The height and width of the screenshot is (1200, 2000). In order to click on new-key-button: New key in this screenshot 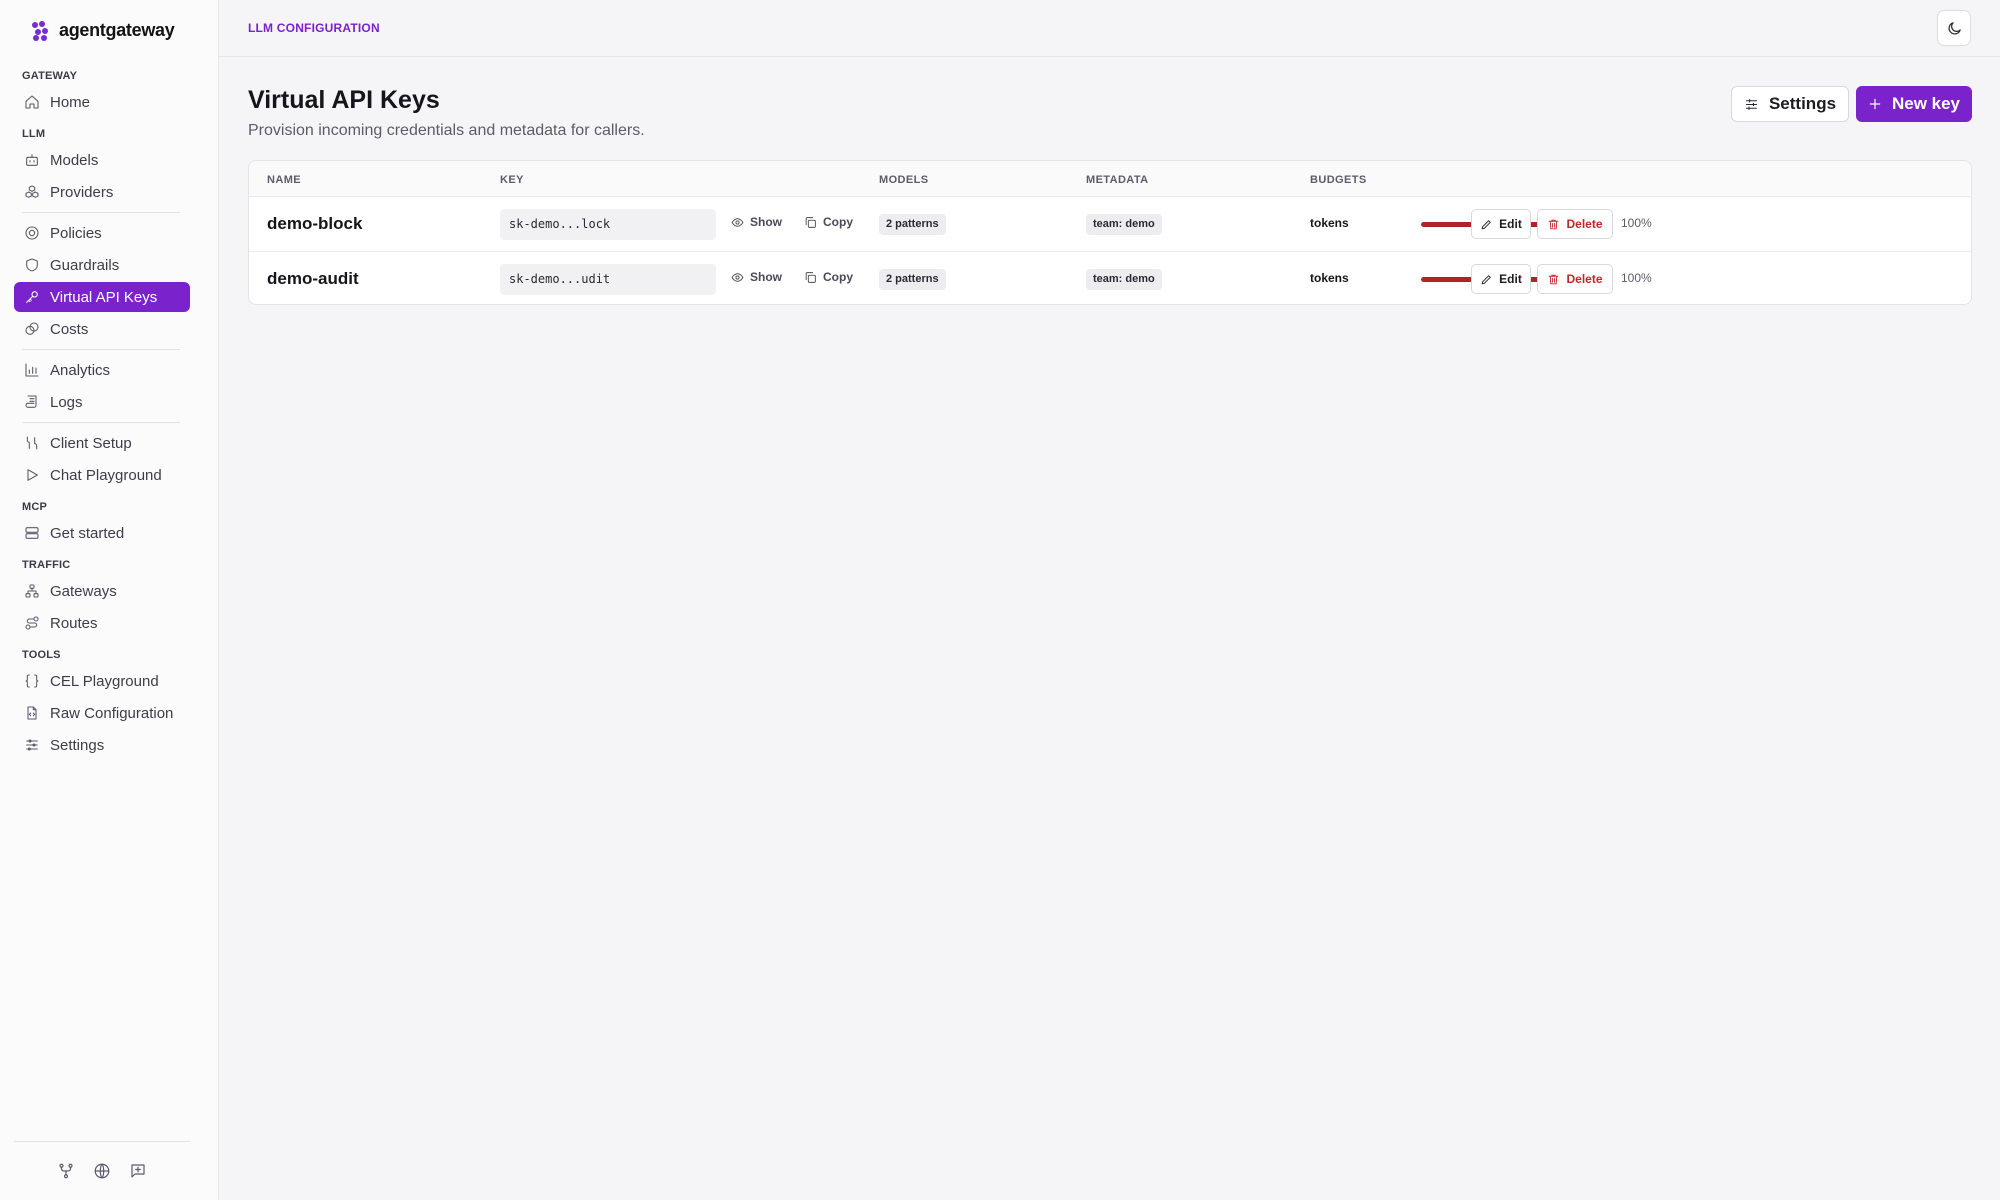, I will do `click(1914, 104)`.